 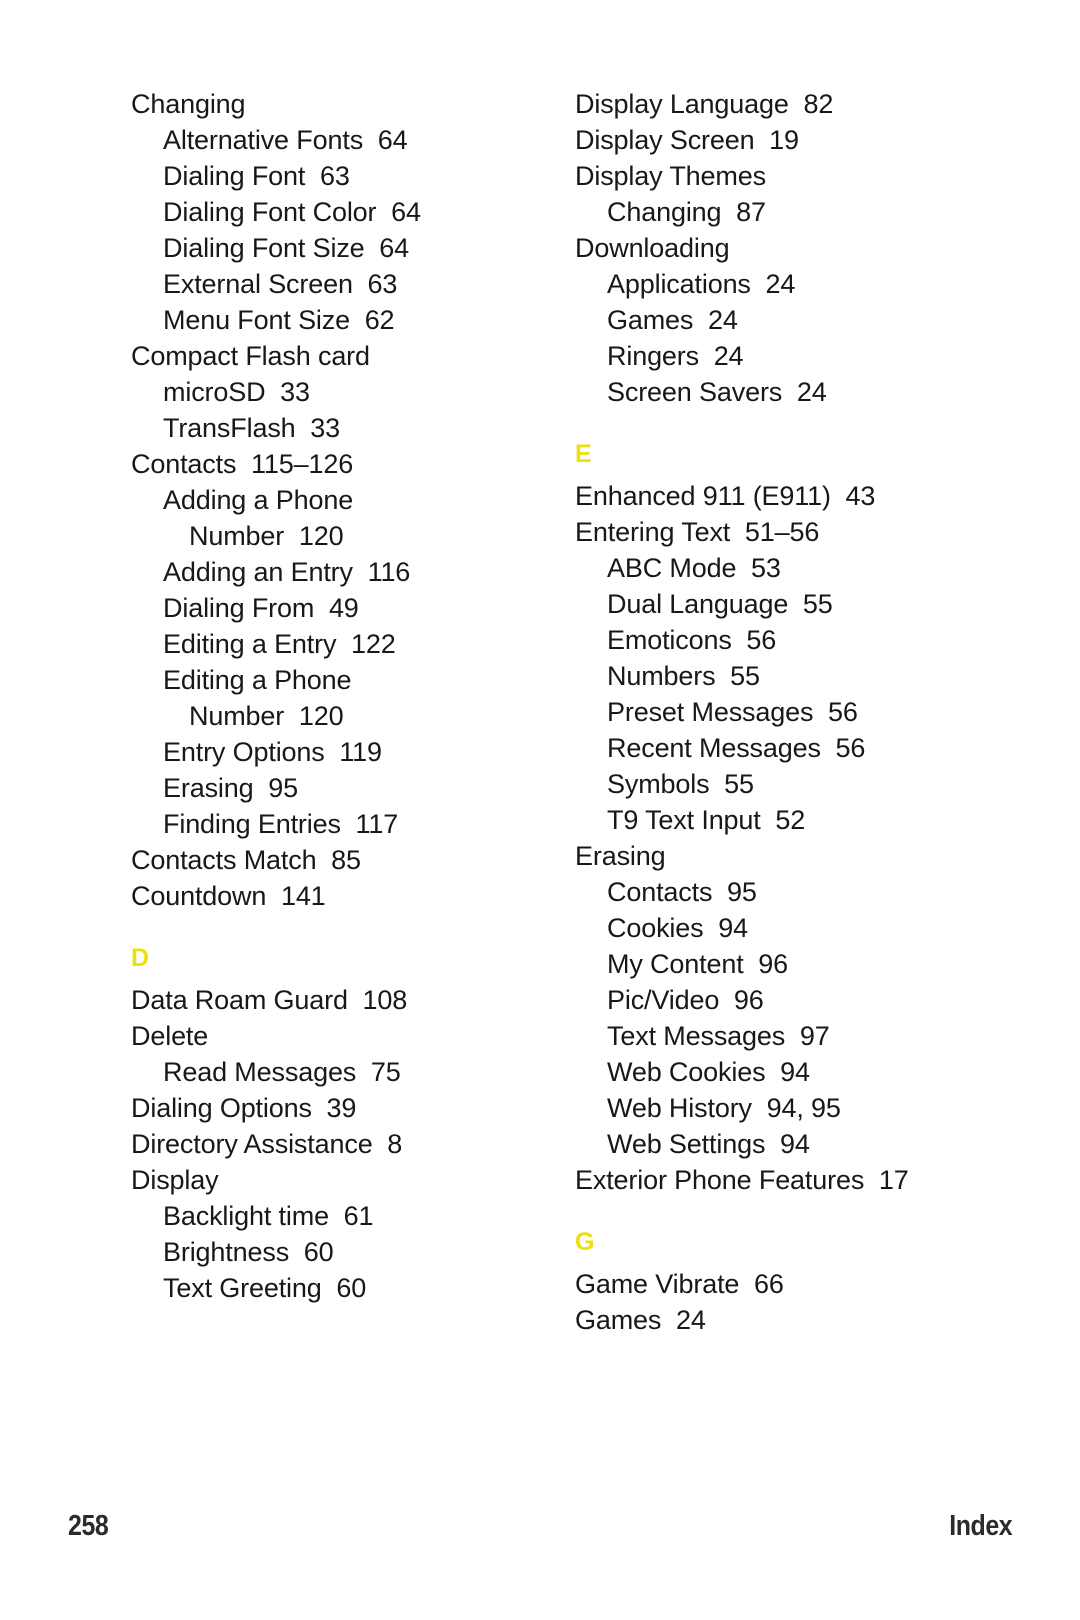 I want to click on index-entry: Compact Flash card, so click(x=250, y=356).